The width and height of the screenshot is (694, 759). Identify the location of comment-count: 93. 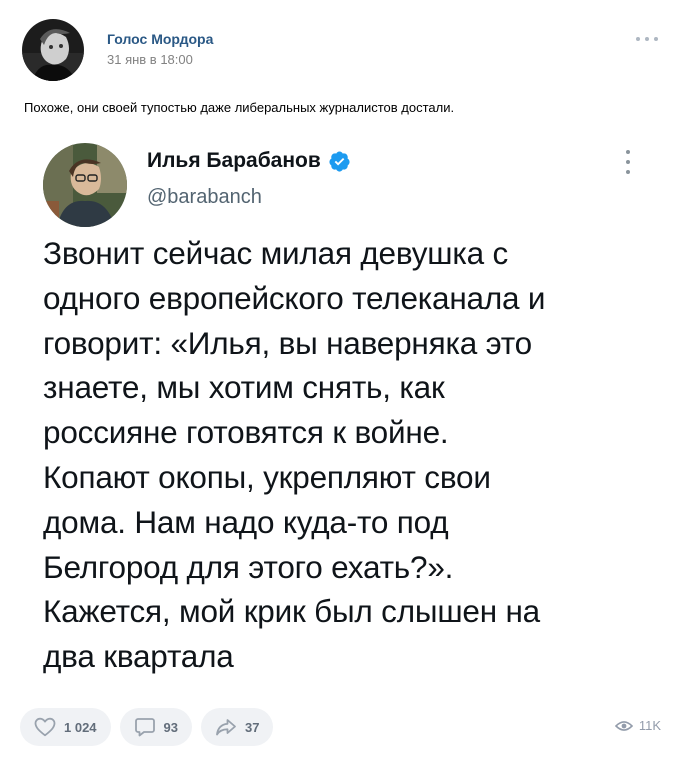
(171, 727).